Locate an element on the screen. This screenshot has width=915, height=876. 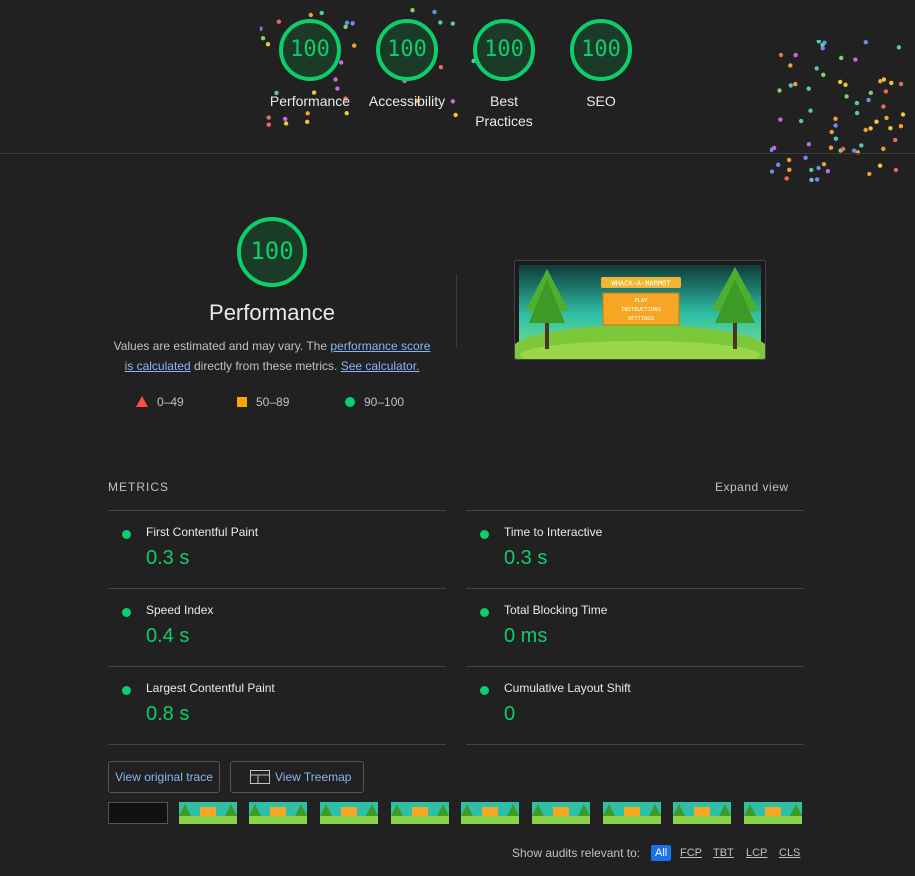
filmstrip-frame-blank is located at coordinates (138, 813).